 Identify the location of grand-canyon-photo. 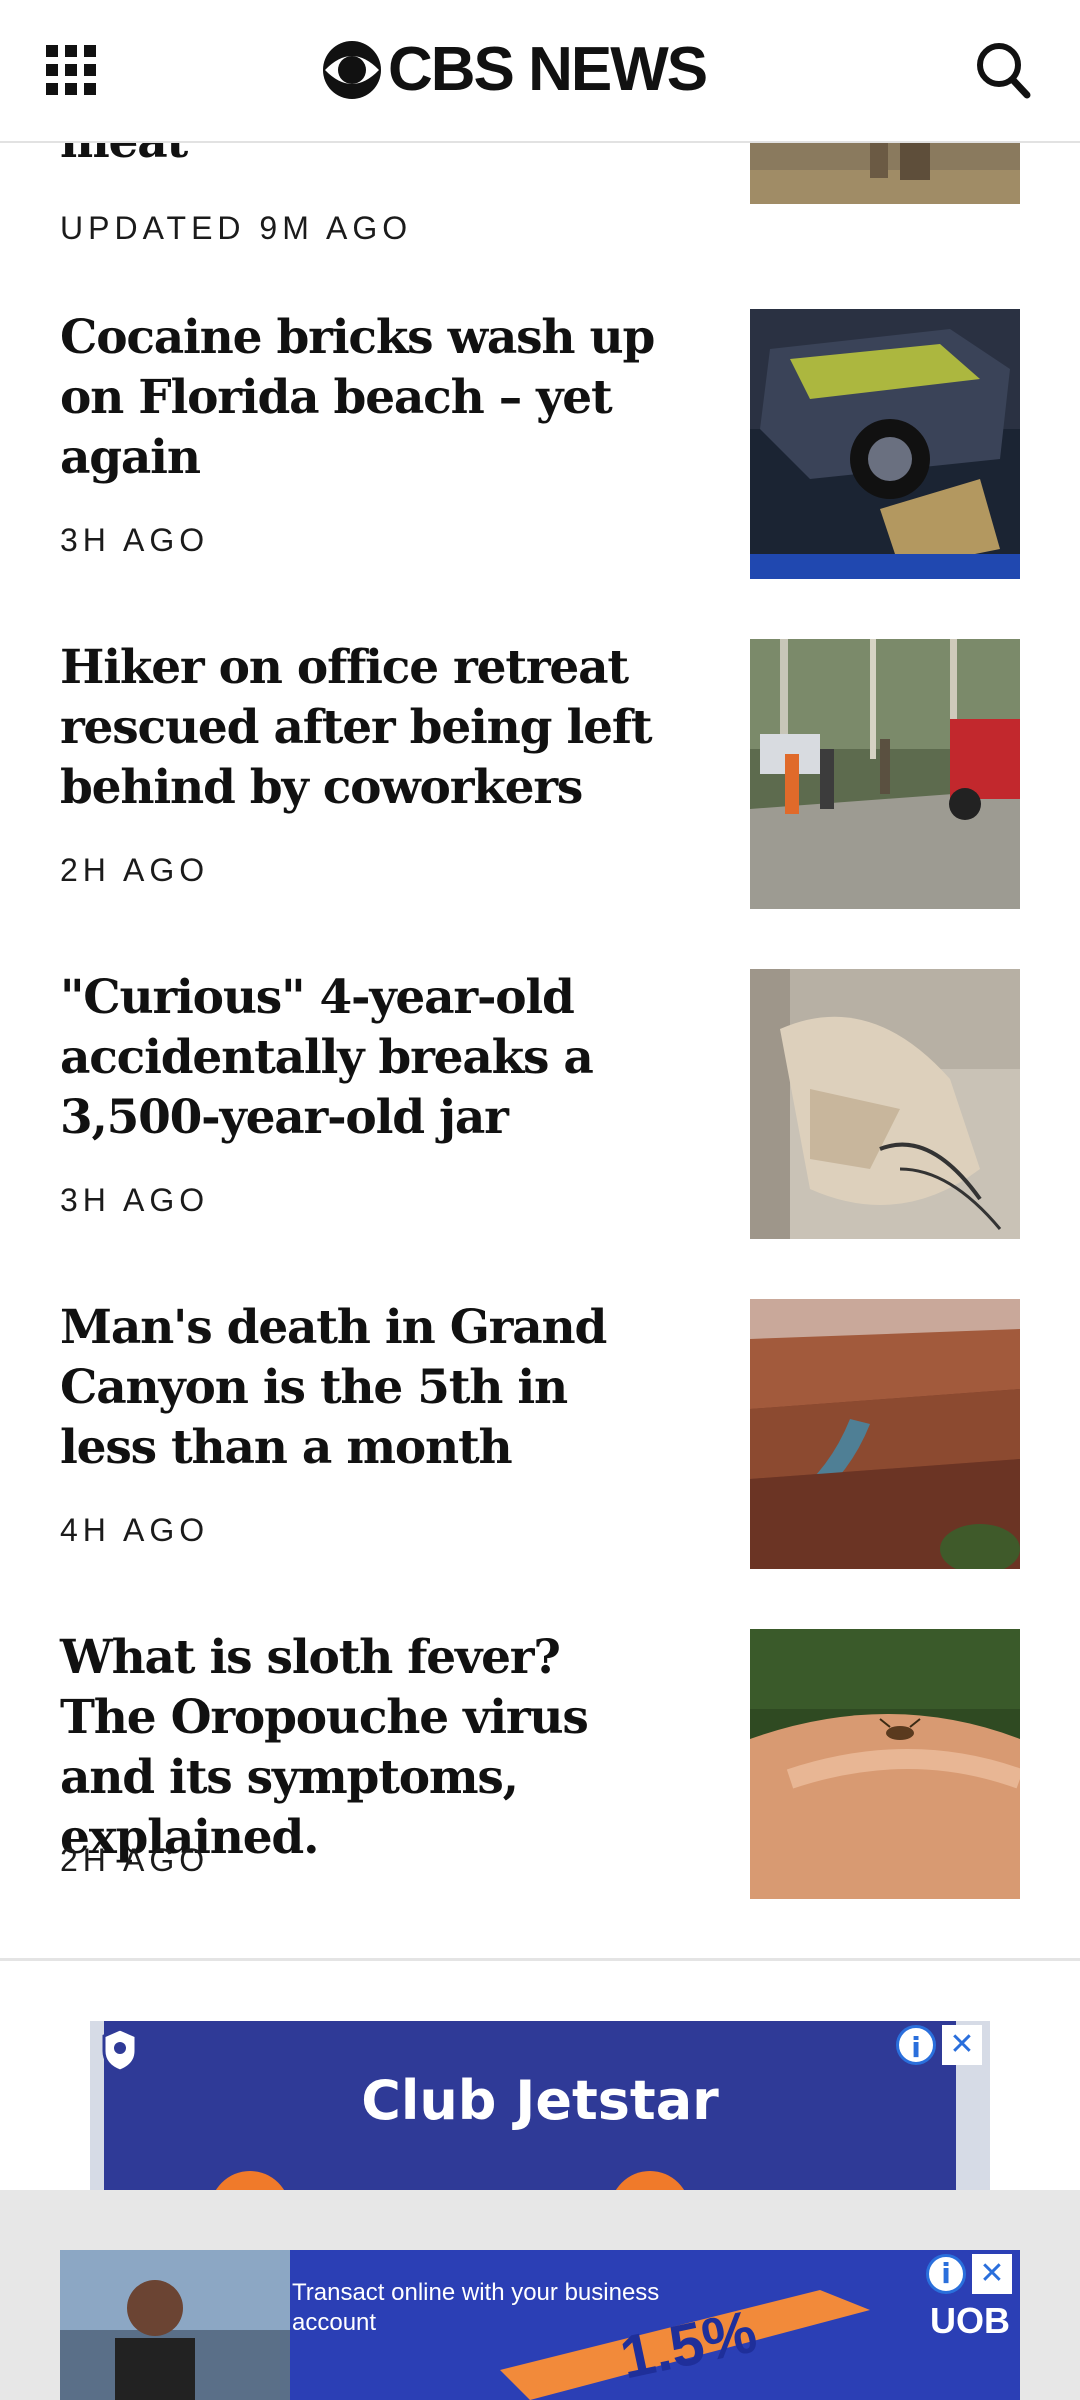
(885, 1434).